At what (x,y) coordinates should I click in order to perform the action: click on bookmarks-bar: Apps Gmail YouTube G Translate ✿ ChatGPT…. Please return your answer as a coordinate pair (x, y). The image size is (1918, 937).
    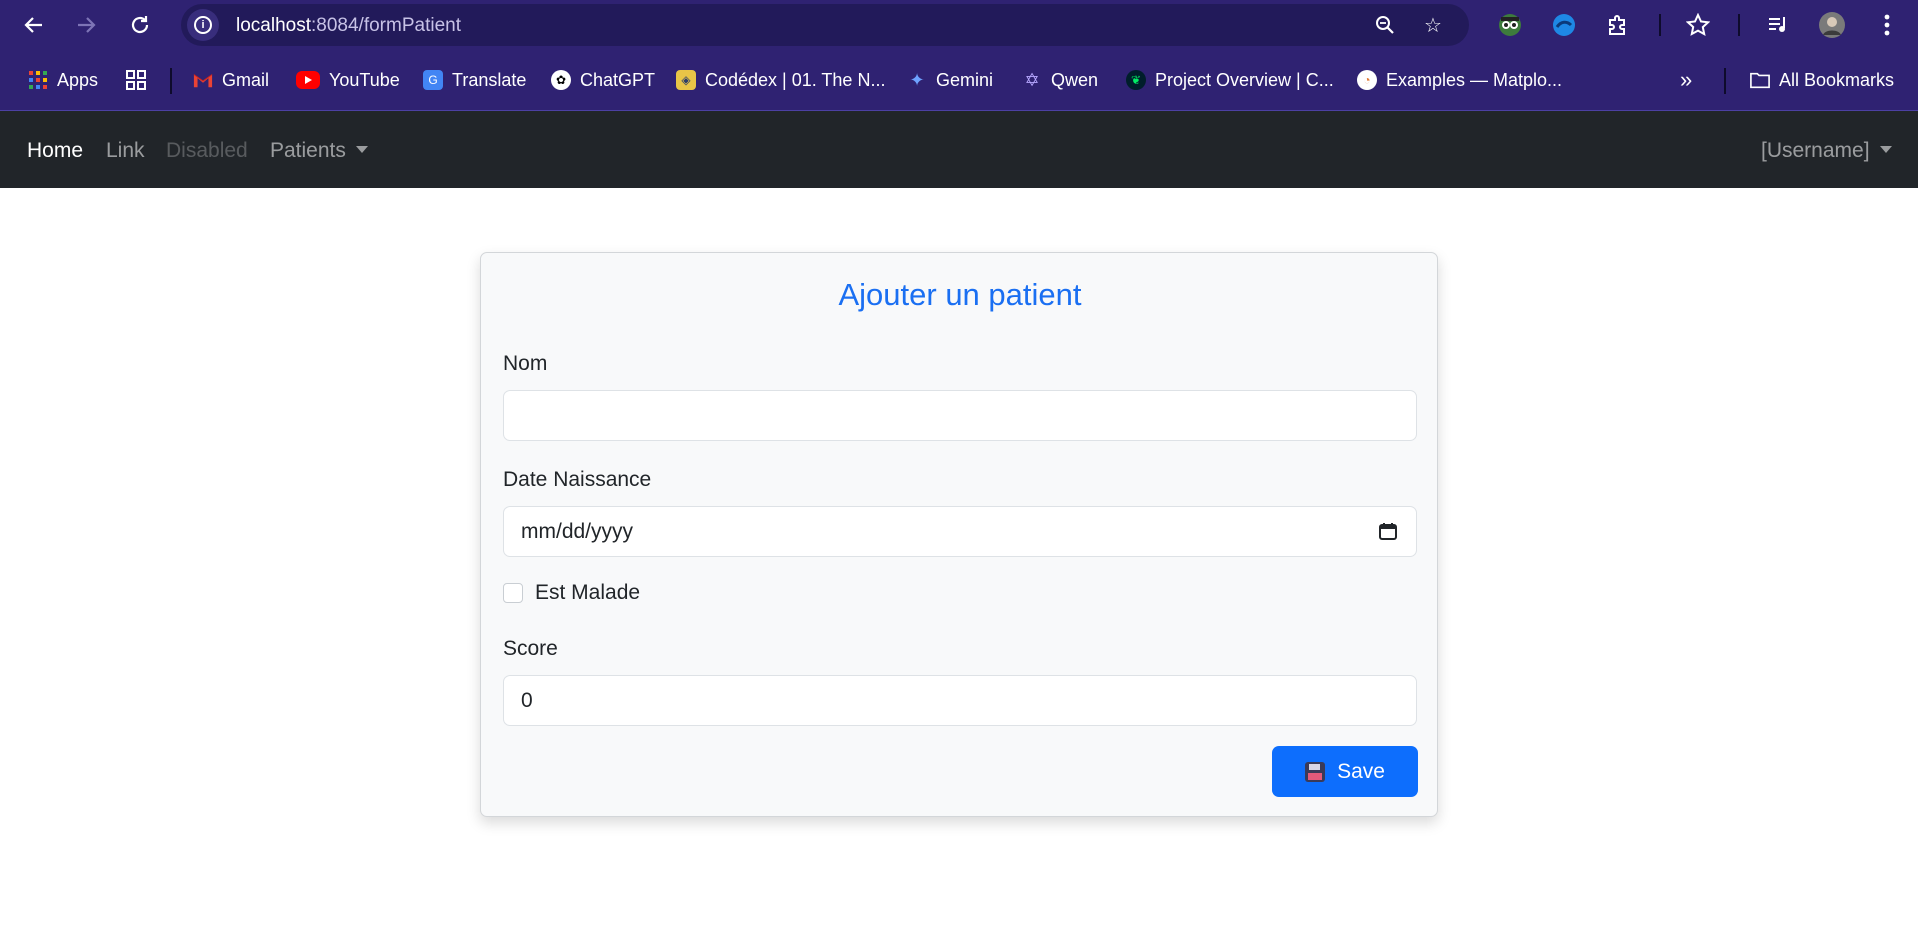
    Looking at the image, I should click on (959, 80).